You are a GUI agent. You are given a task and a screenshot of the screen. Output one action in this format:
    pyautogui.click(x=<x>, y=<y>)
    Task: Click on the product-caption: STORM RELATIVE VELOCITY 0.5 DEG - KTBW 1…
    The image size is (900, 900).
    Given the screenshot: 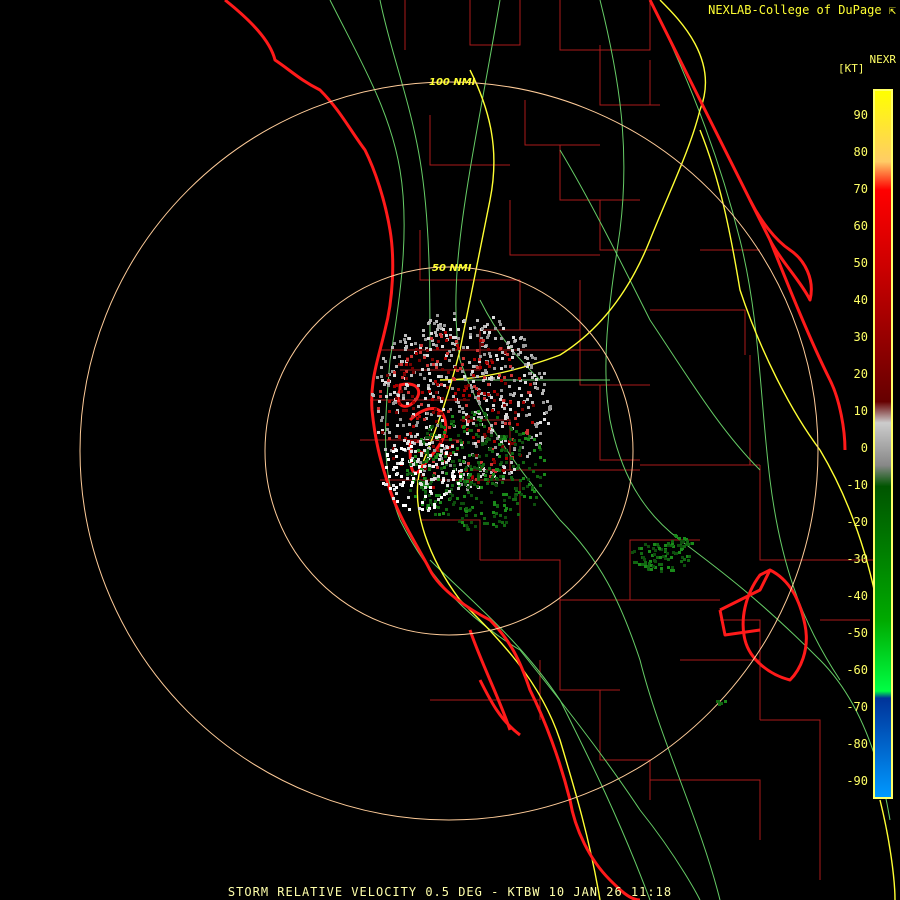 What is the action you would take?
    pyautogui.click(x=450, y=892)
    